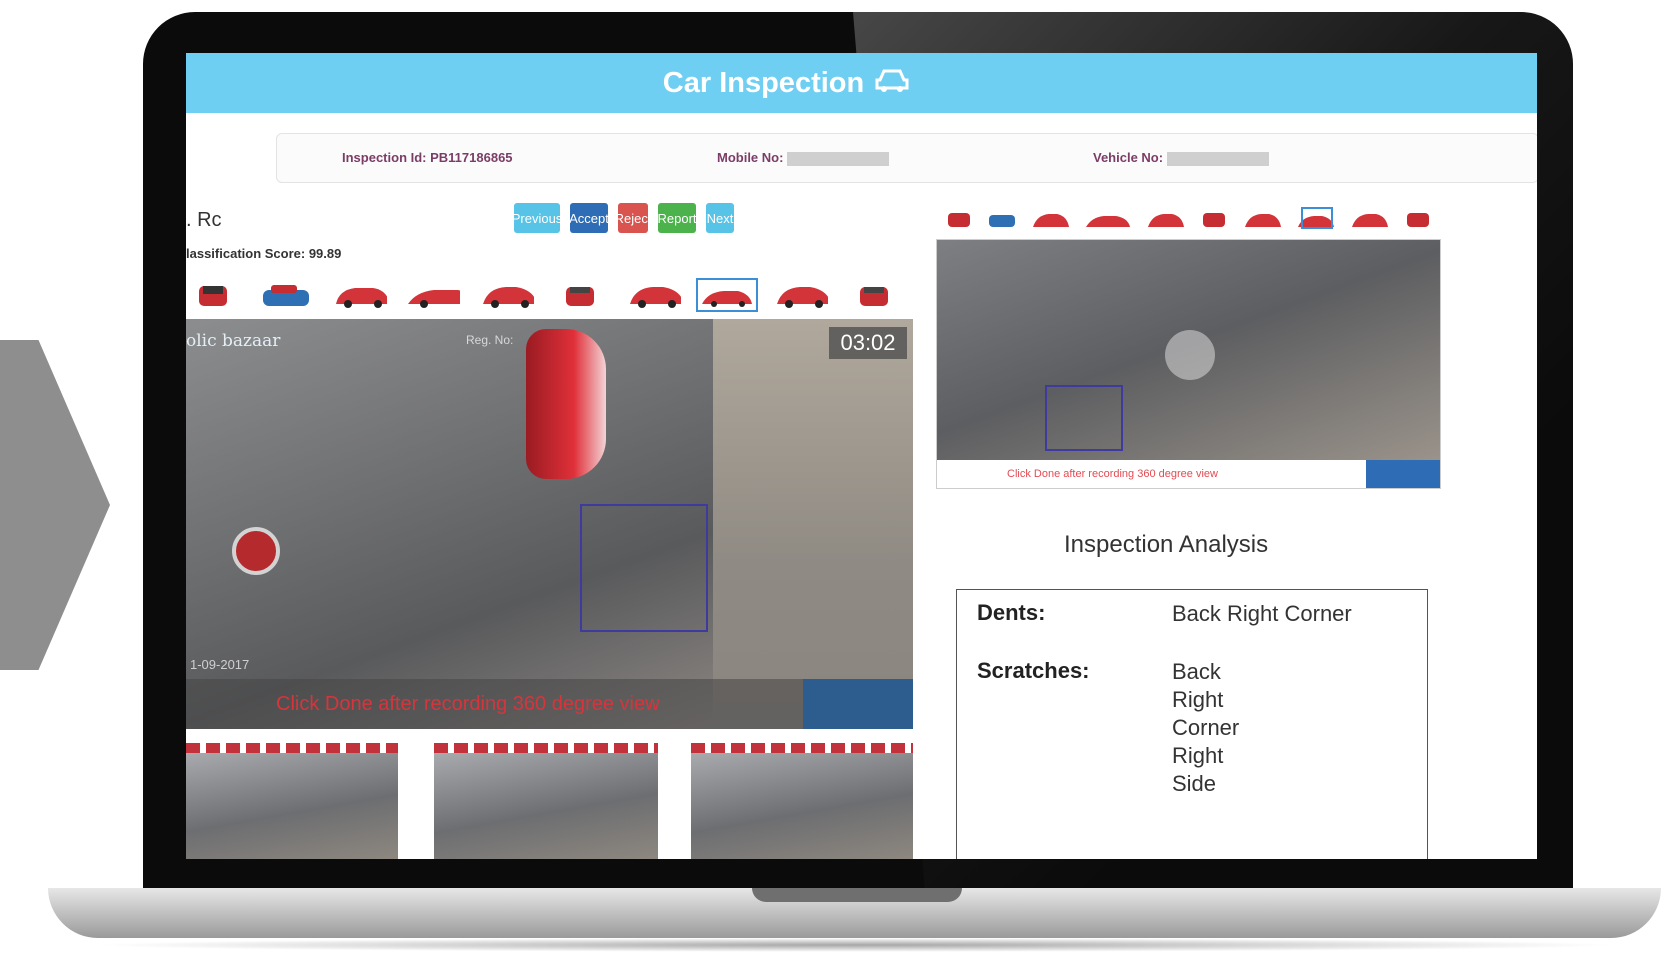 The width and height of the screenshot is (1661, 961). I want to click on page-title: Car Inspection, so click(763, 82).